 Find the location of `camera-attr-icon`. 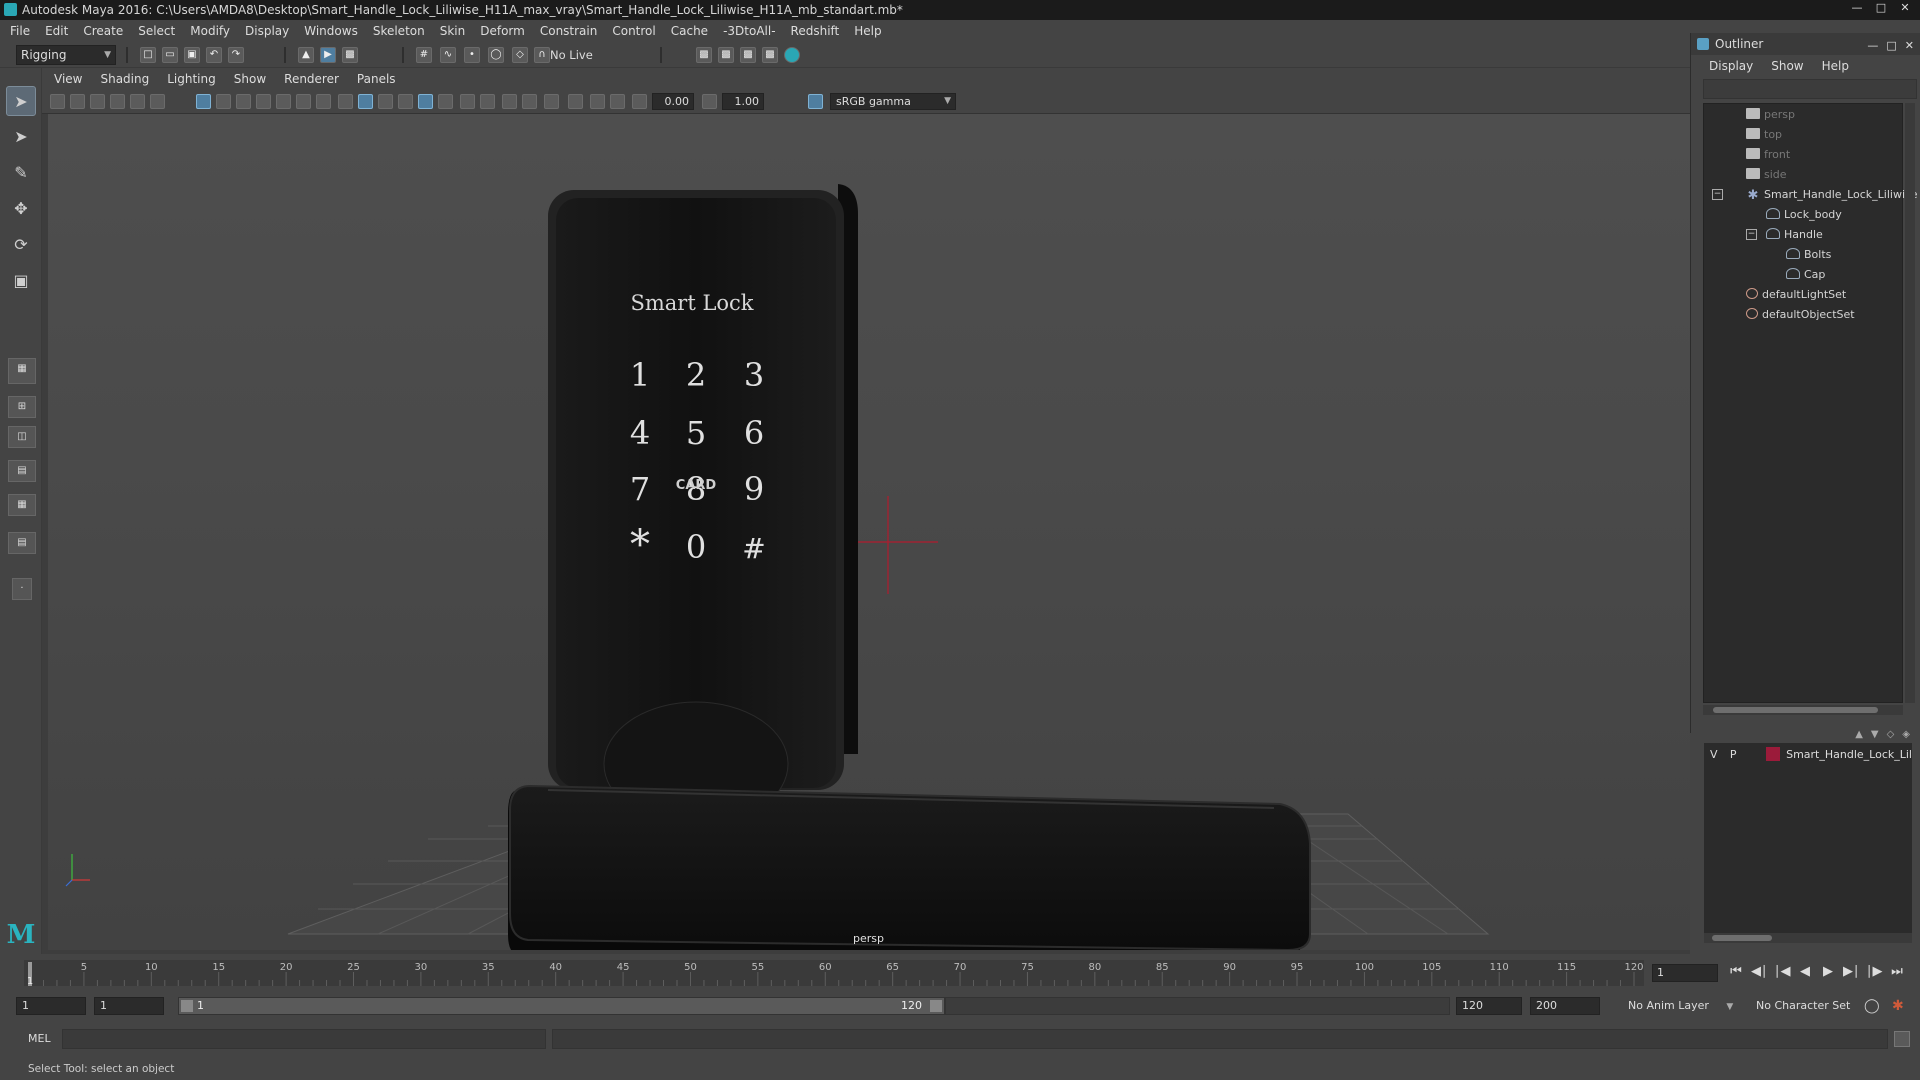

camera-attr-icon is located at coordinates (77, 101).